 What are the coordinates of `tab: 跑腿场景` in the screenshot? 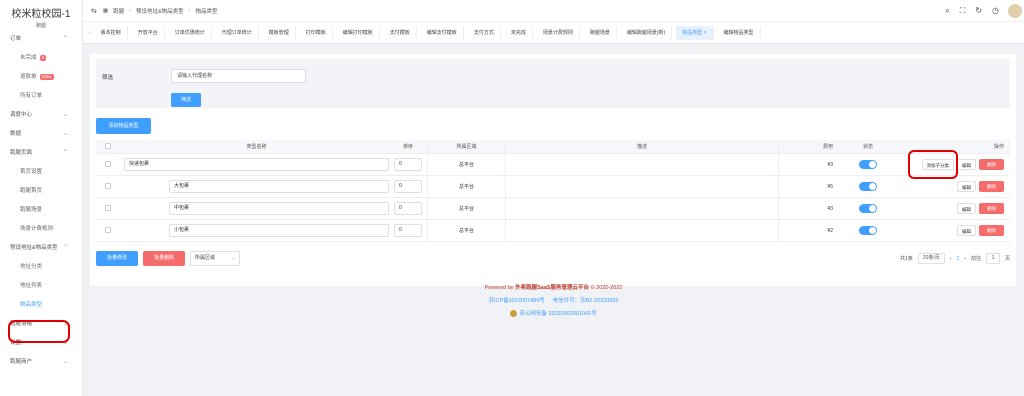 It's located at (600, 32).